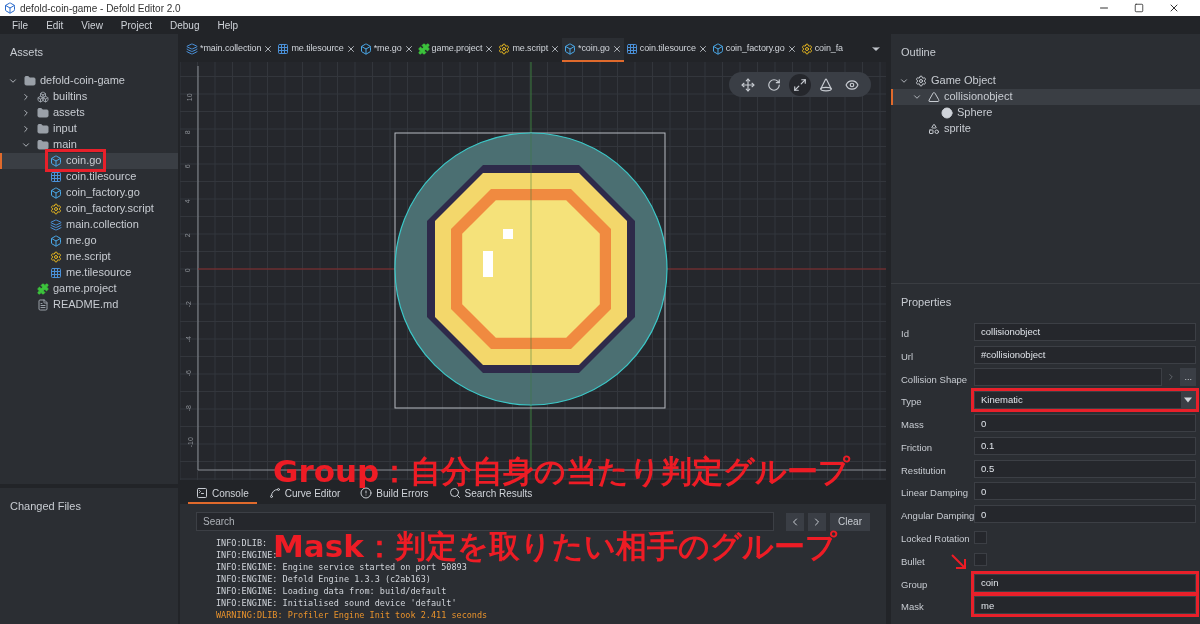  Describe the element at coordinates (1085, 582) in the screenshot. I see `property-field: coin` at that location.